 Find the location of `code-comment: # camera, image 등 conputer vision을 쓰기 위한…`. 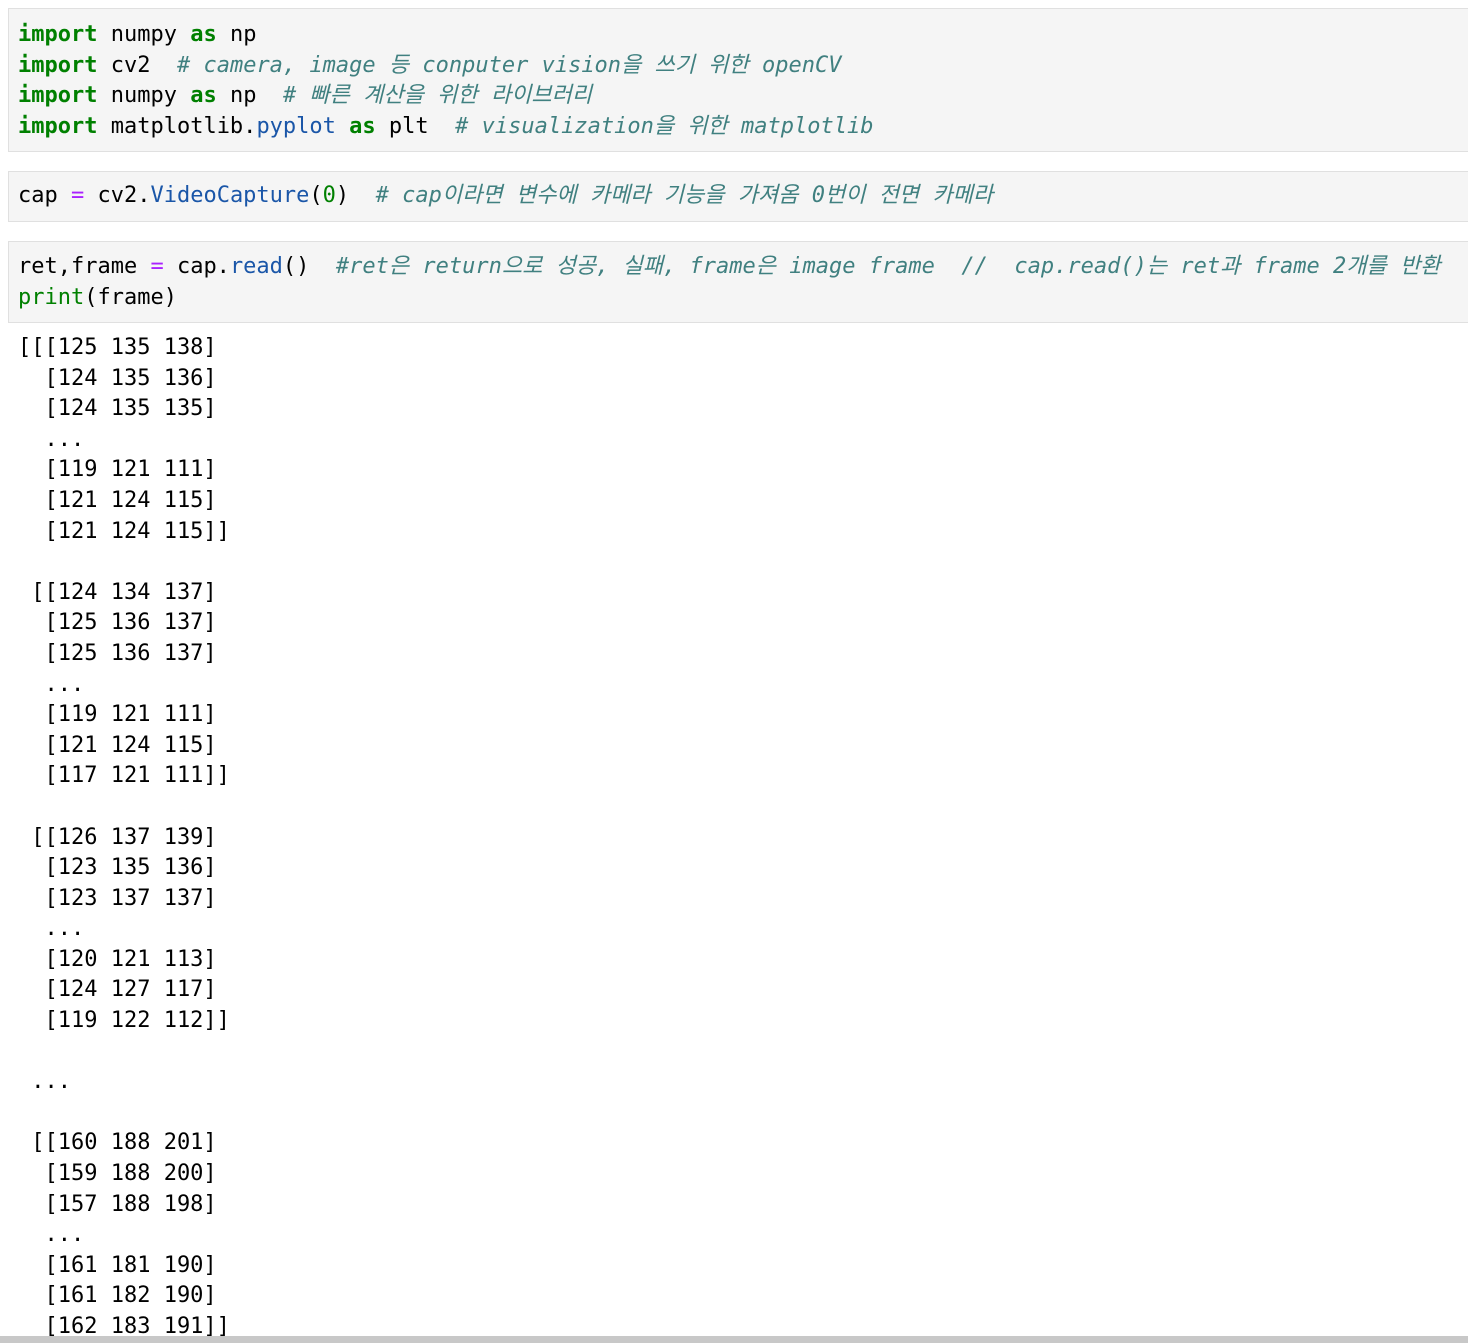

code-comment: # camera, image 등 conputer vision을 쓰기 위한… is located at coordinates (509, 65).